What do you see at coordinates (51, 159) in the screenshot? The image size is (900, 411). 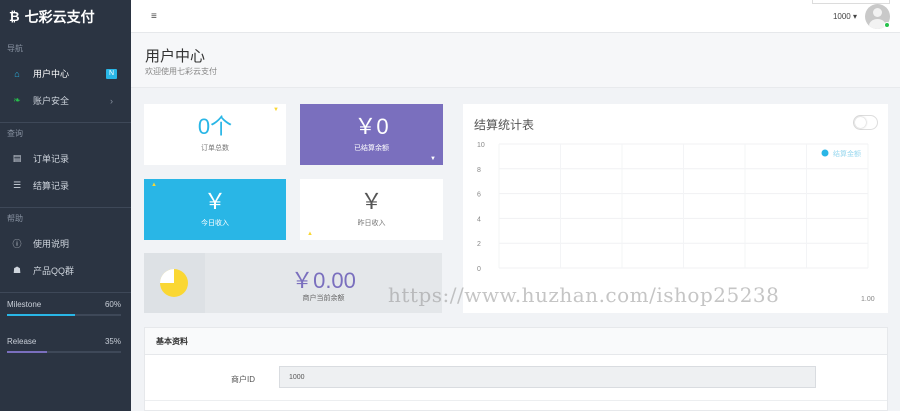 I see `sidebar-item-label: 订单记录` at bounding box center [51, 159].